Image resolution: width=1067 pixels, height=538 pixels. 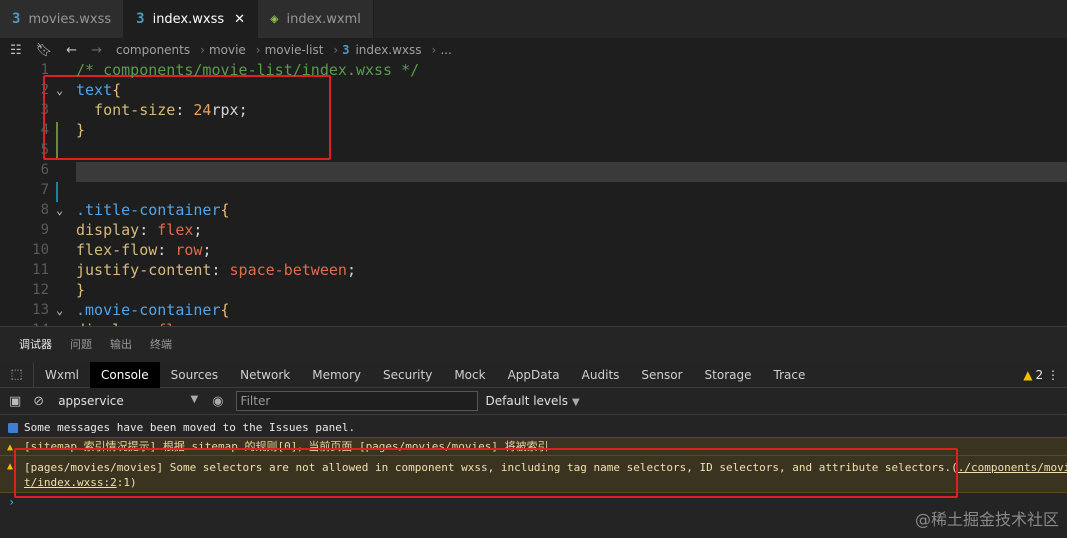 I want to click on devtools-tab-sensor: Sensor, so click(x=661, y=375).